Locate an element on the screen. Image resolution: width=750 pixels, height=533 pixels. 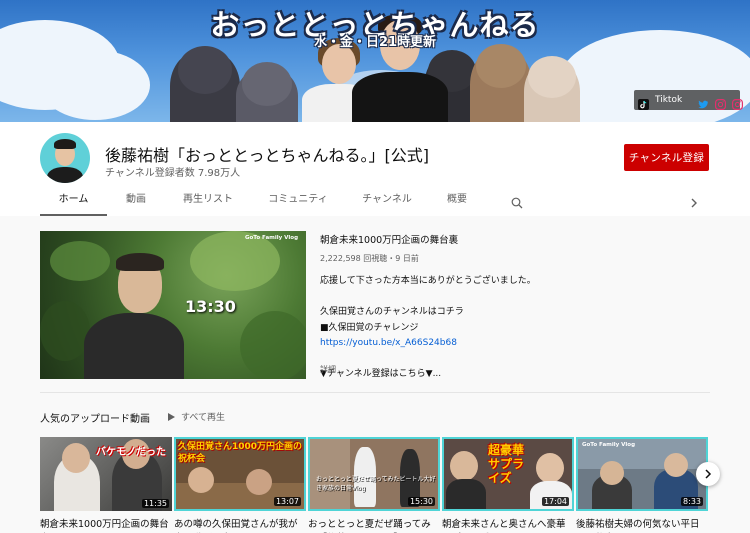
tab-community: コミュニティ is located at coordinates (298, 202).